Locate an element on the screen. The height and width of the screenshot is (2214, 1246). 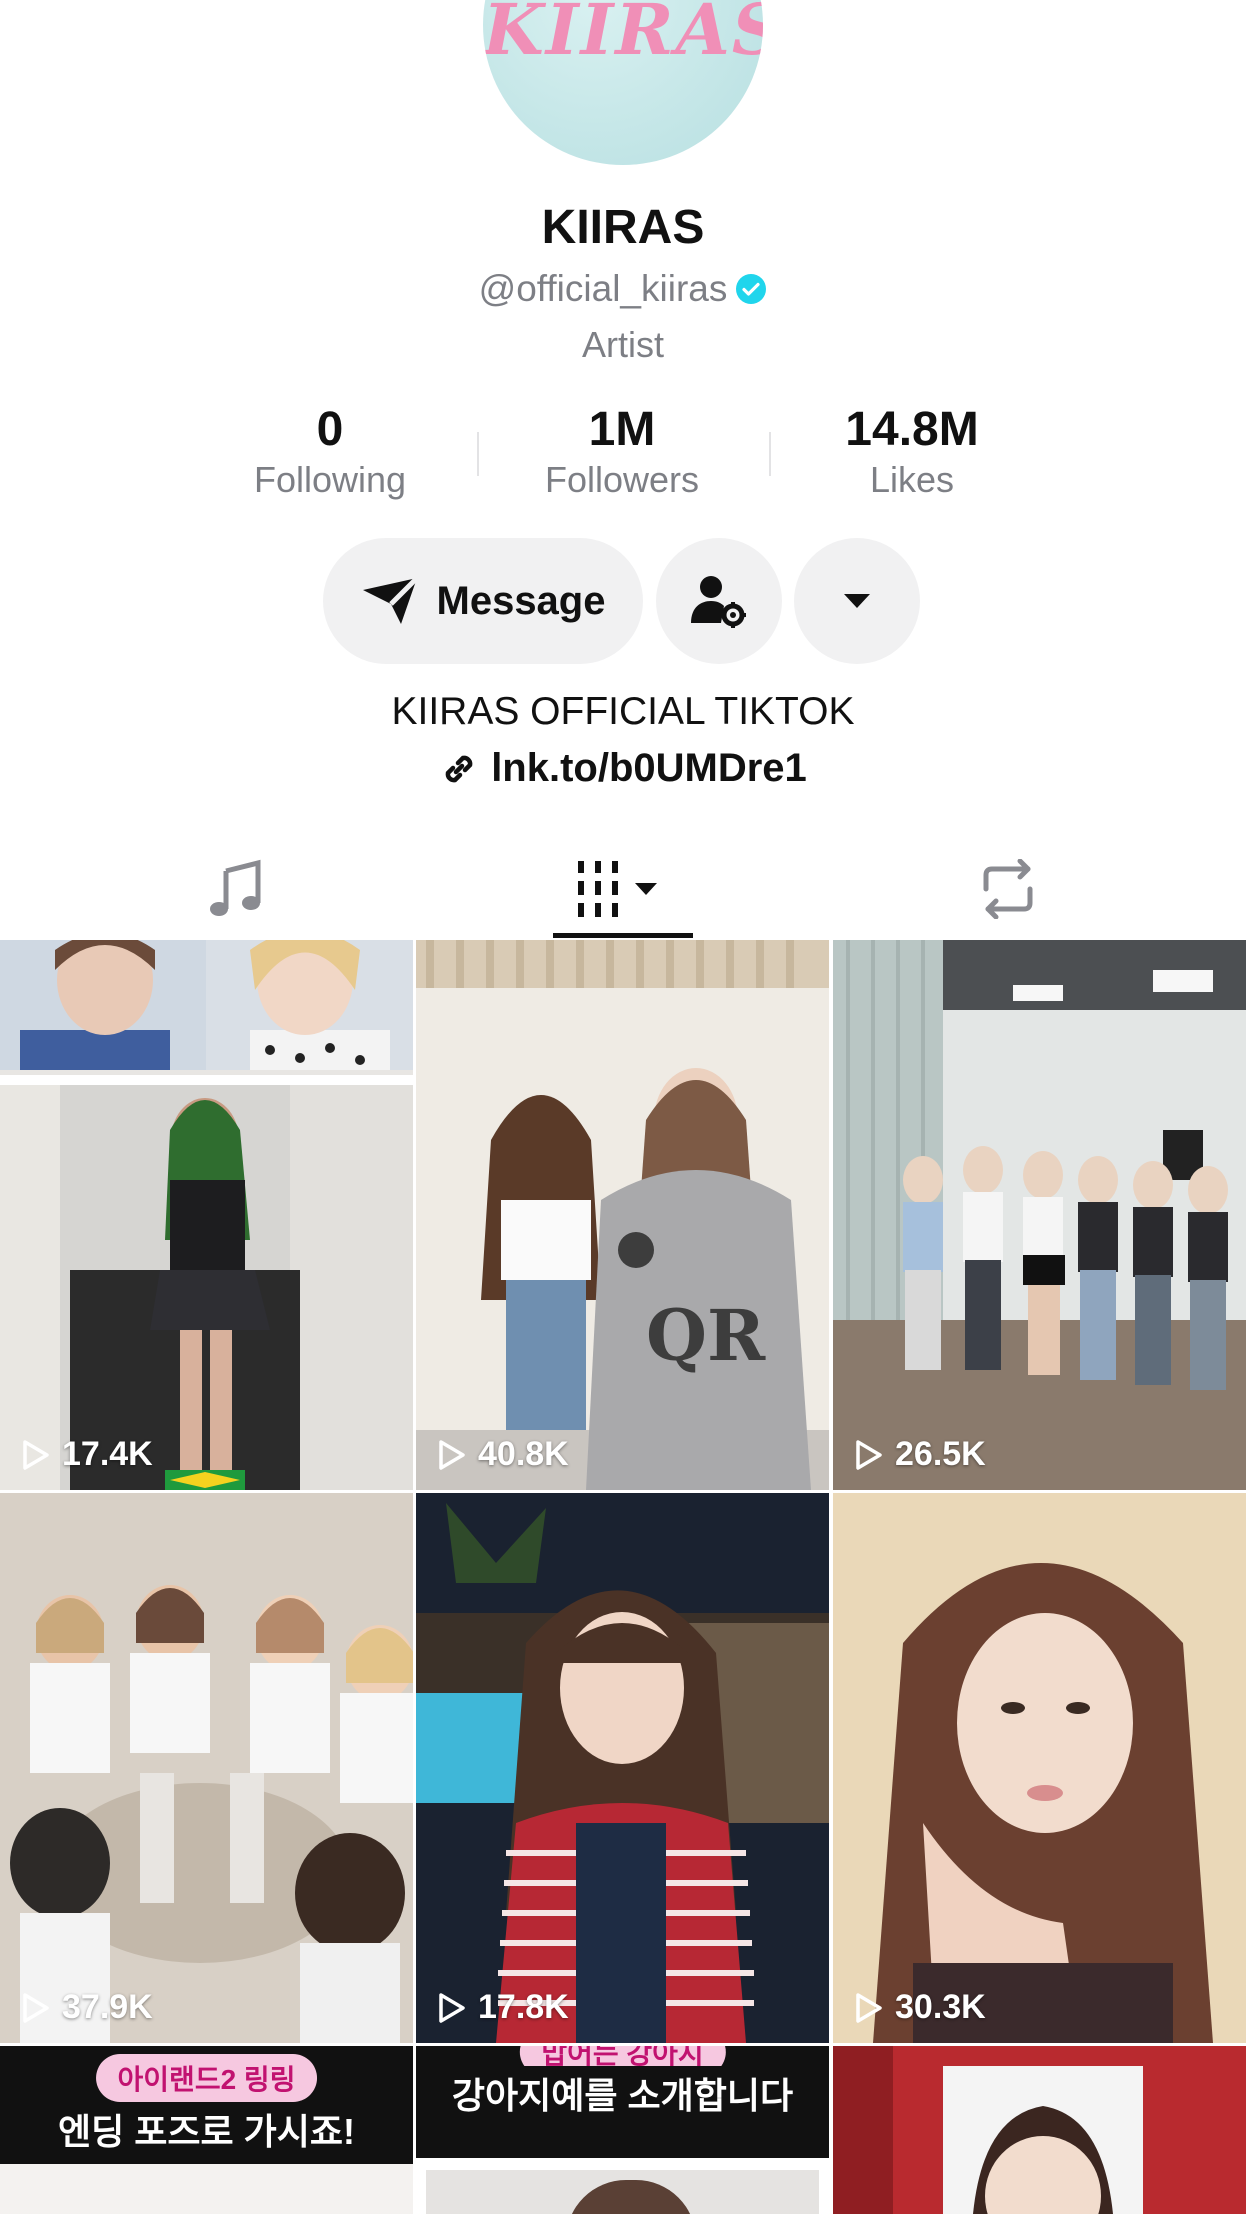
stat-followers: 1M Followers is located at coordinates (622, 452).